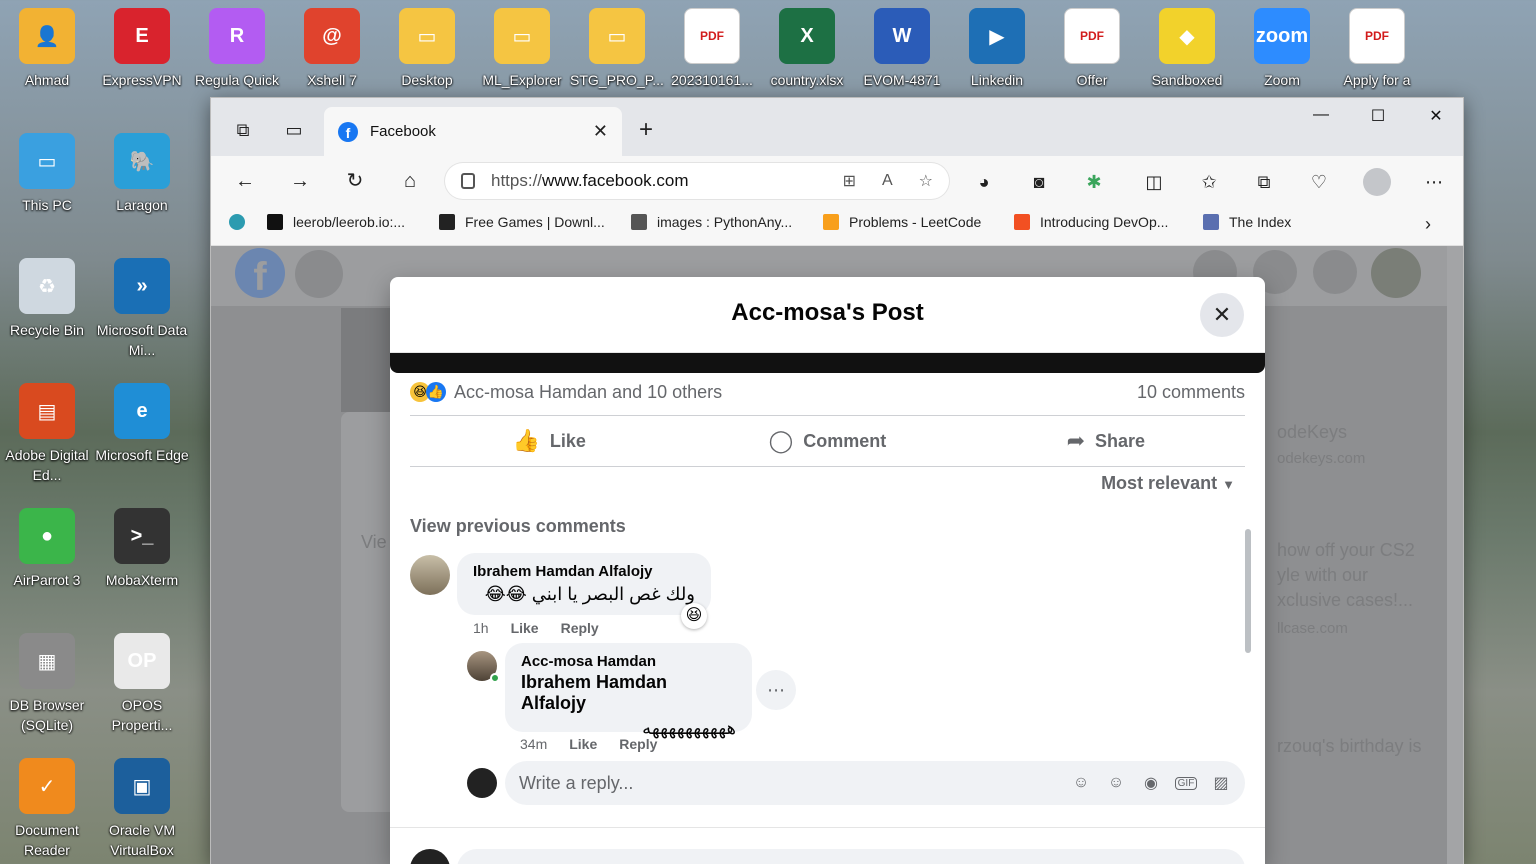 This screenshot has height=864, width=1536. I want to click on reply-author: Acc-mosa Hamdan, so click(628, 661).